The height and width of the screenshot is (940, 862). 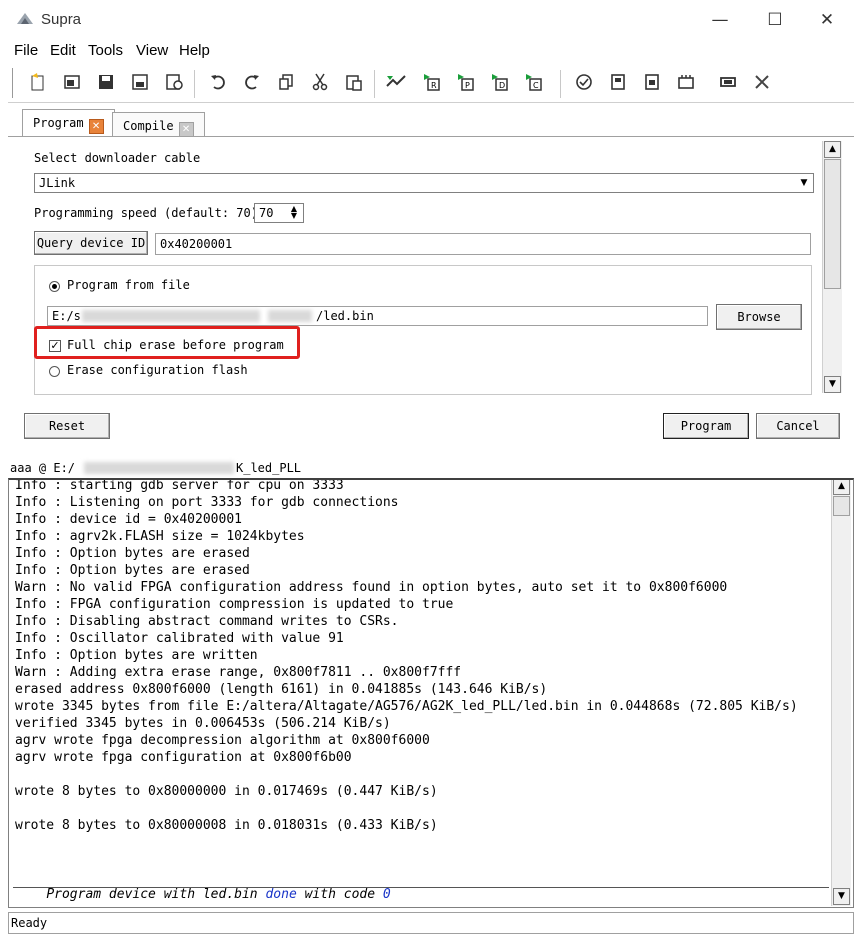 I want to click on run-d-icon: D, so click(x=500, y=83).